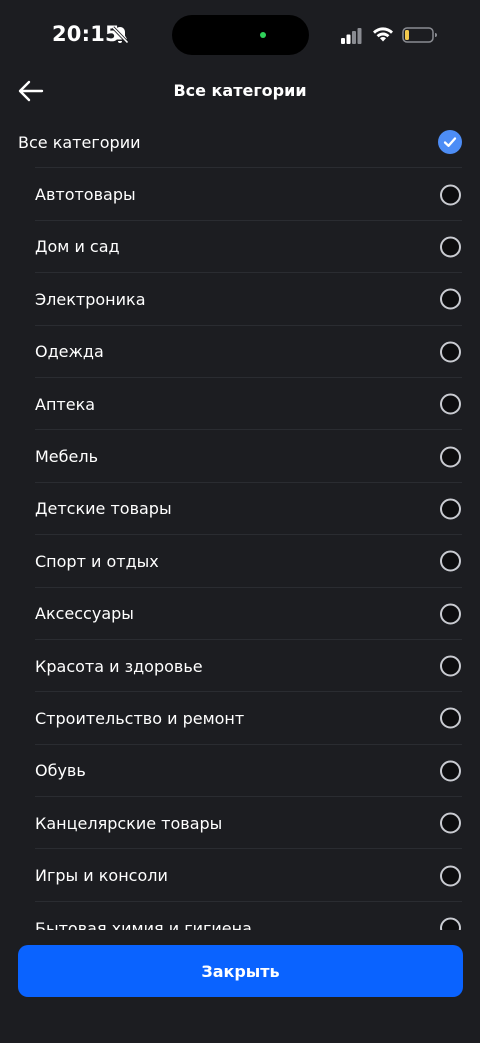 The width and height of the screenshot is (480, 1043). I want to click on category-item: Строительство и ремонт, so click(240, 718).